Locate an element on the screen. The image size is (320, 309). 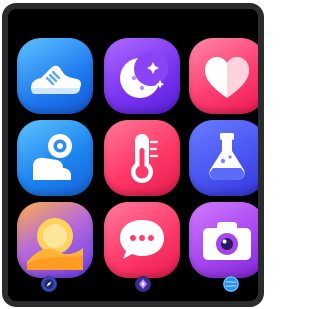
lab-app-button is located at coordinates (223, 158).